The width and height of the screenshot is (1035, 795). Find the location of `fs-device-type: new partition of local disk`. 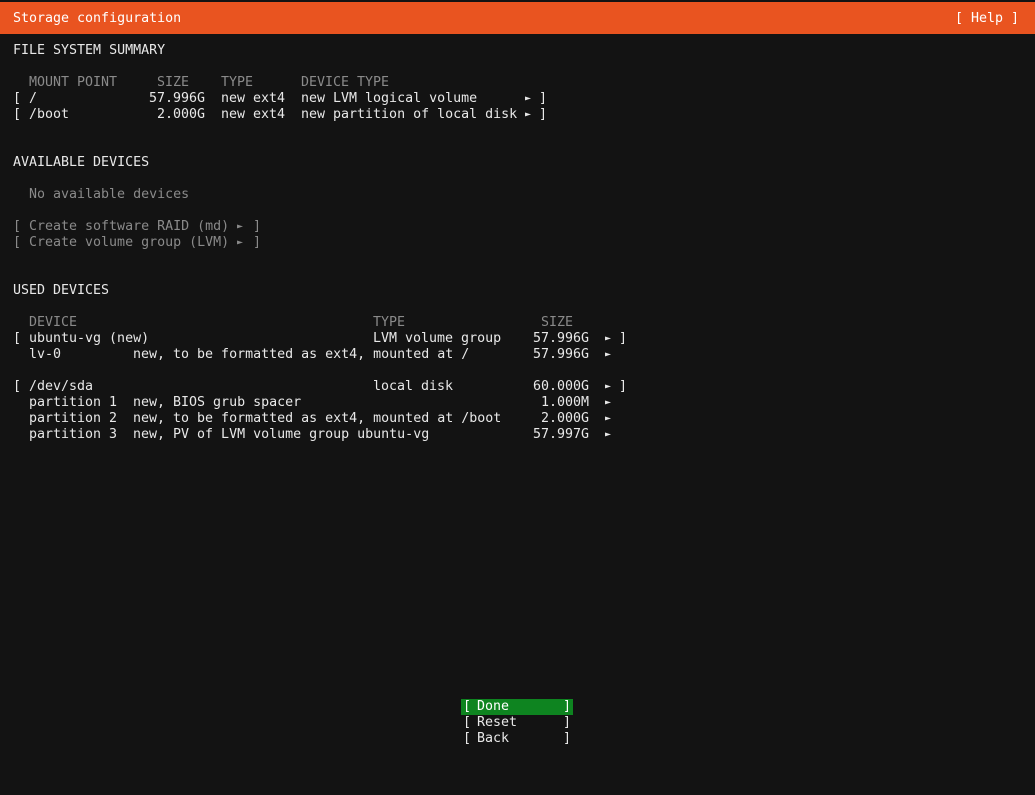

fs-device-type: new partition of local disk is located at coordinates (409, 114).